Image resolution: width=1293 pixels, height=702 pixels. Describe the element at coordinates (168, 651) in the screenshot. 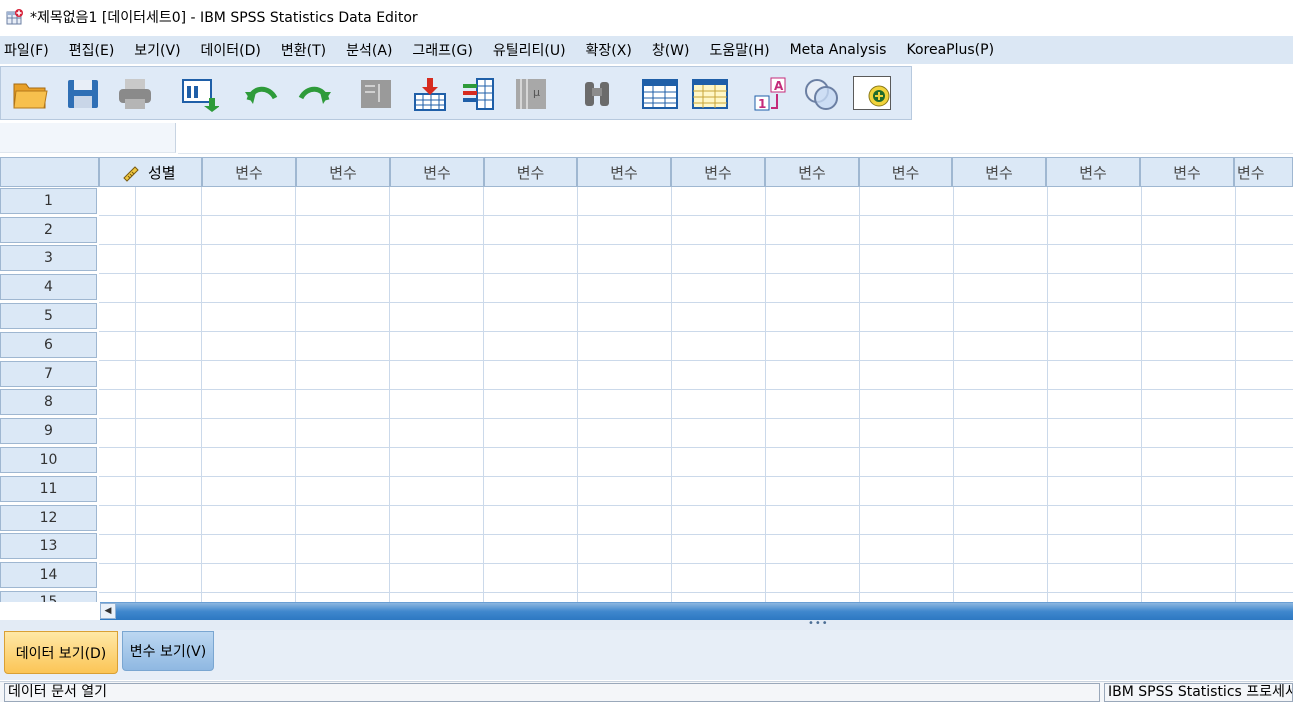

I see `tab-variable-view: 변수 보기(V)` at that location.